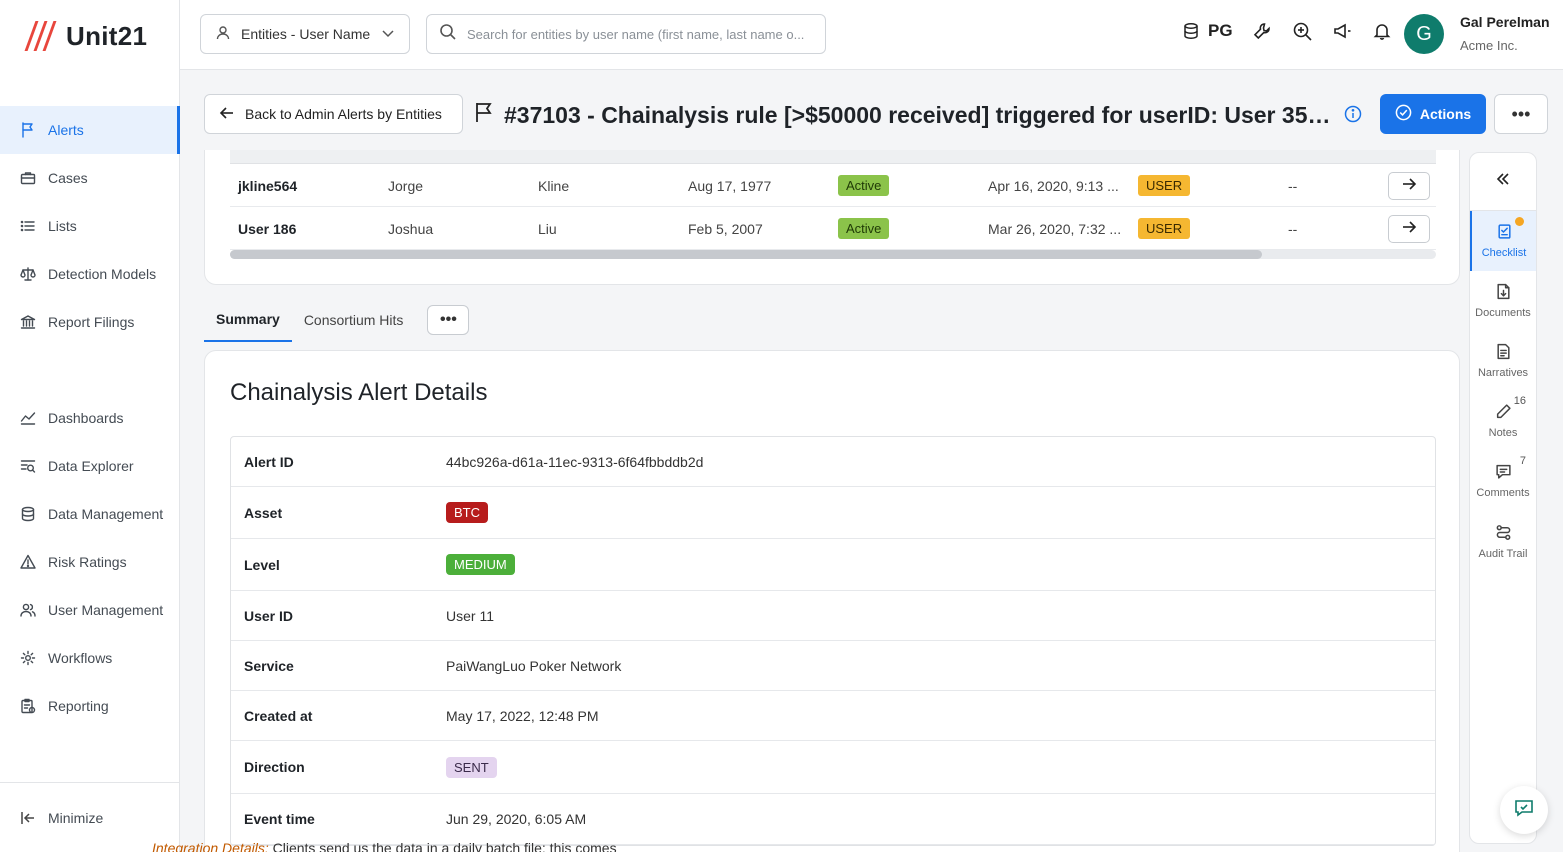 The image size is (1563, 852). Describe the element at coordinates (480, 564) in the screenshot. I see `detail-value: MEDIUM` at that location.